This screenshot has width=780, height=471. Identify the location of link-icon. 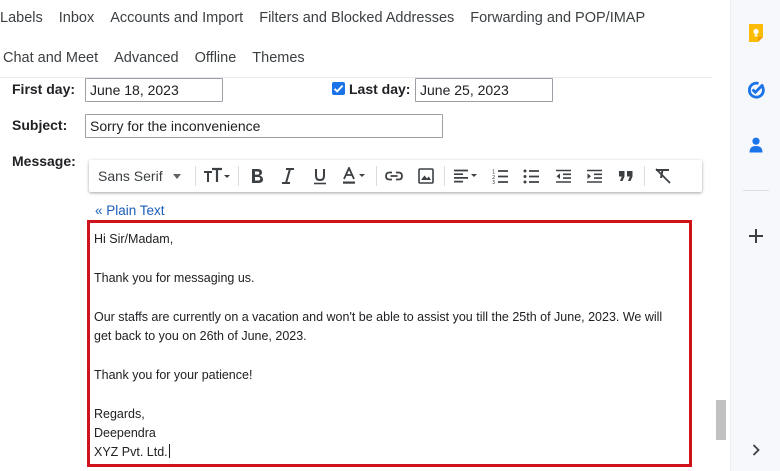
(395, 176).